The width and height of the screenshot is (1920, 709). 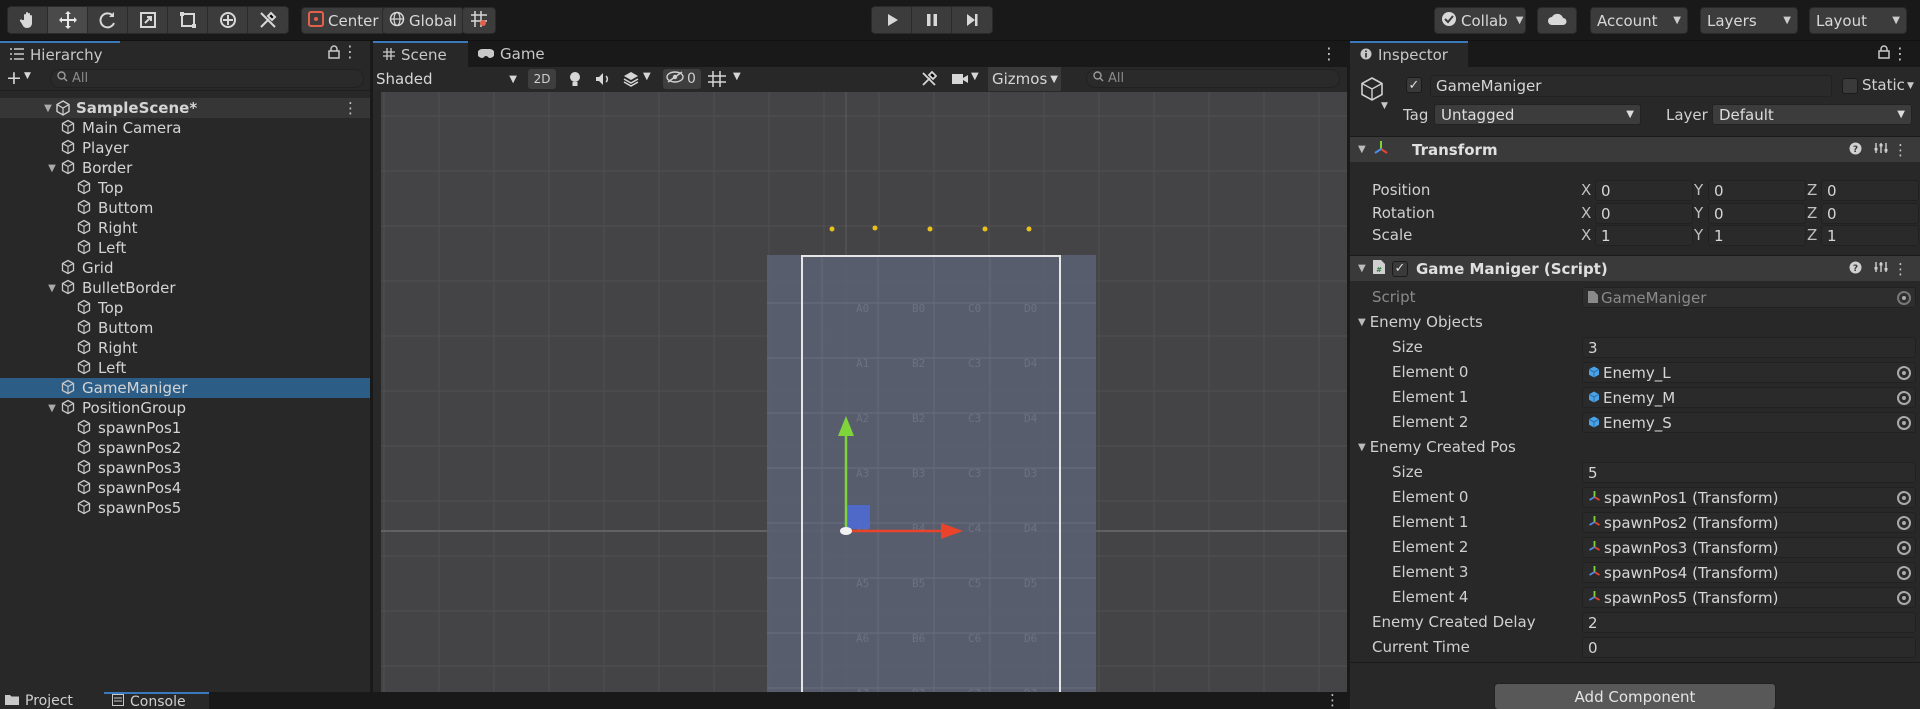 What do you see at coordinates (1749, 572) in the screenshot?
I see `enemy-created-pos-object-field: spawnPos4 (Transform)` at bounding box center [1749, 572].